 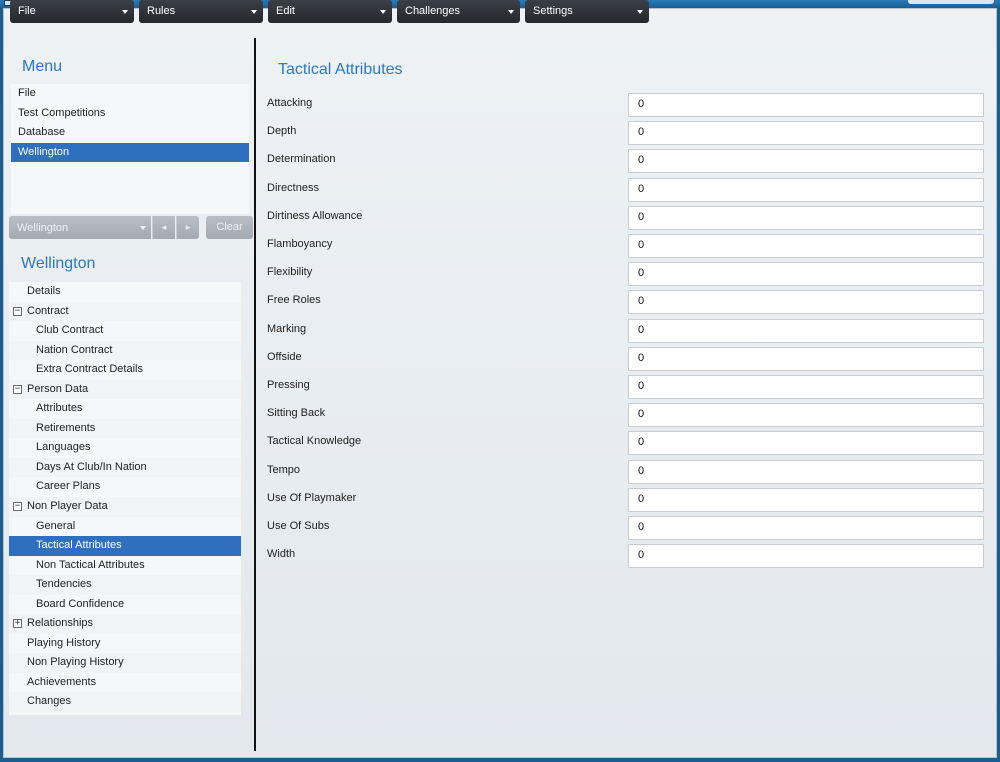 What do you see at coordinates (161, 11) in the screenshot?
I see `menu-rules-label: Rules` at bounding box center [161, 11].